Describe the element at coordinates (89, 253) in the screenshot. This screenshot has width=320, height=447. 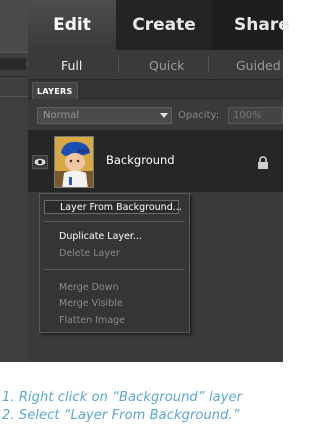
I see `menu-item-delete-layer: Delete Layer` at that location.